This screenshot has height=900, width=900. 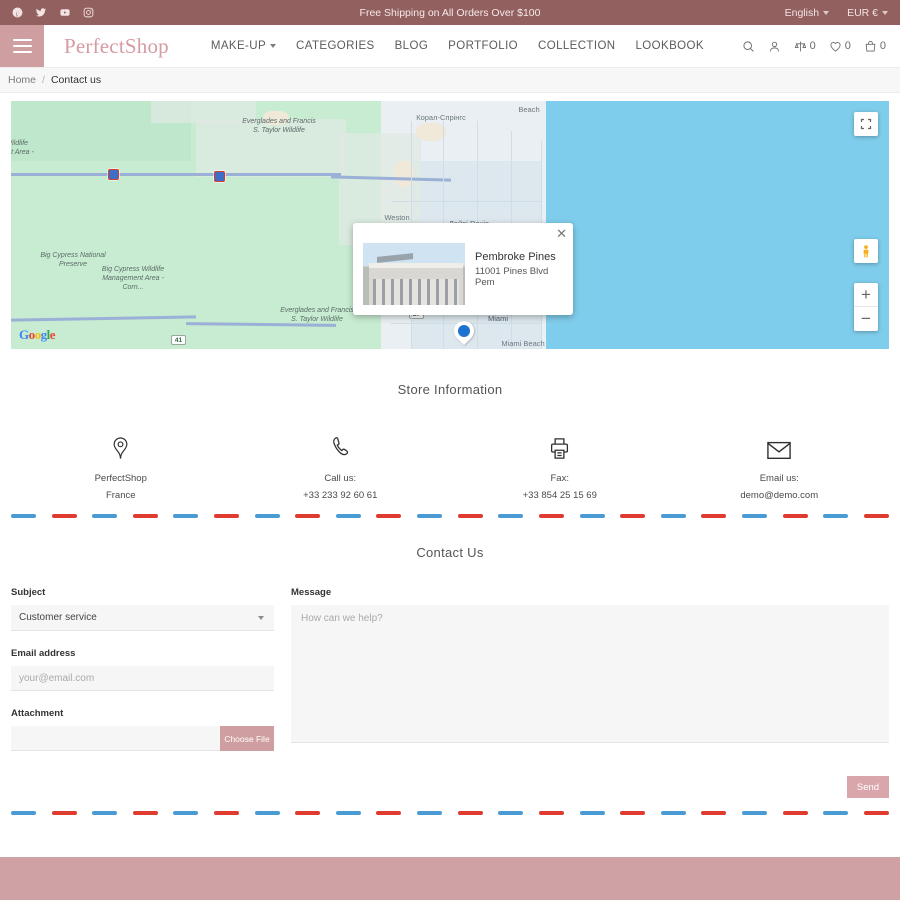 What do you see at coordinates (120, 445) in the screenshot?
I see `map-pin-icon` at bounding box center [120, 445].